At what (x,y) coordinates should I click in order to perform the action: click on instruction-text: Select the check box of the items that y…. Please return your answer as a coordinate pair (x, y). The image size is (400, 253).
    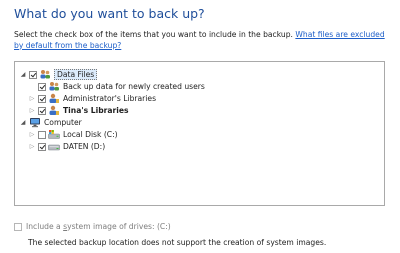
    Looking at the image, I should click on (203, 40).